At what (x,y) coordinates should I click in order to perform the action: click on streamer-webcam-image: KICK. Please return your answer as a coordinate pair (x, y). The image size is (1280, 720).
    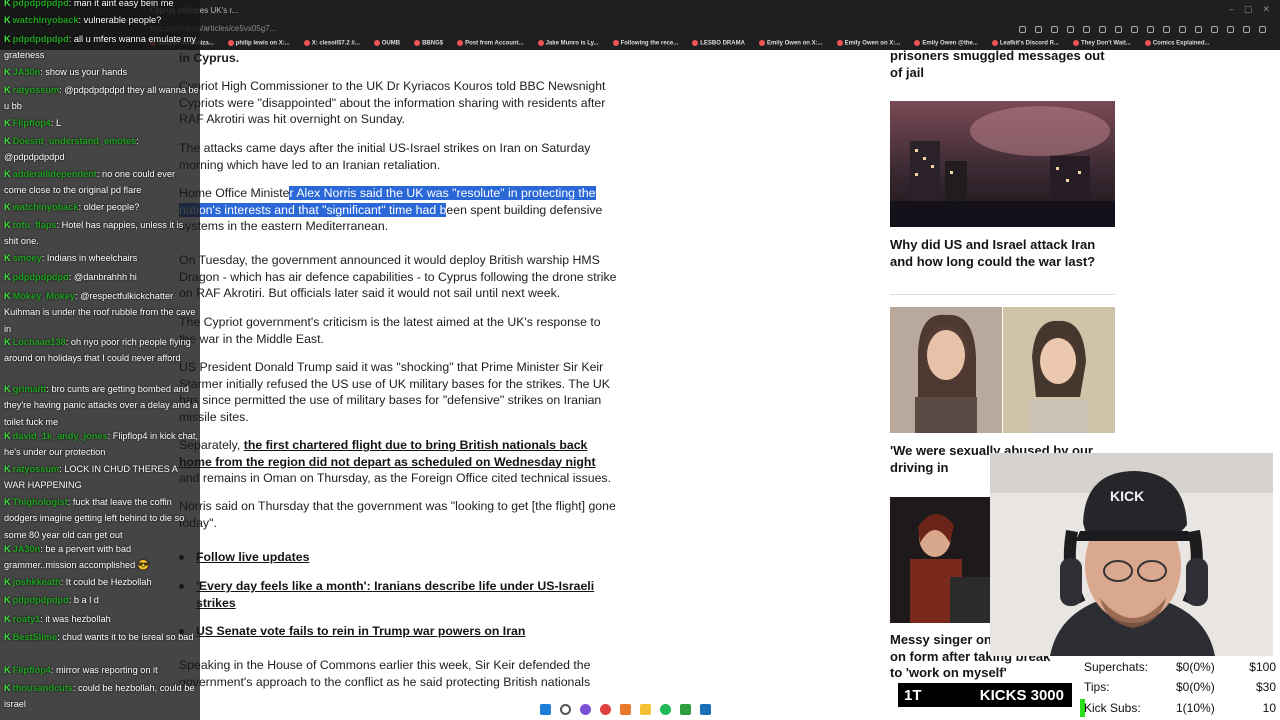
    Looking at the image, I should click on (1131, 554).